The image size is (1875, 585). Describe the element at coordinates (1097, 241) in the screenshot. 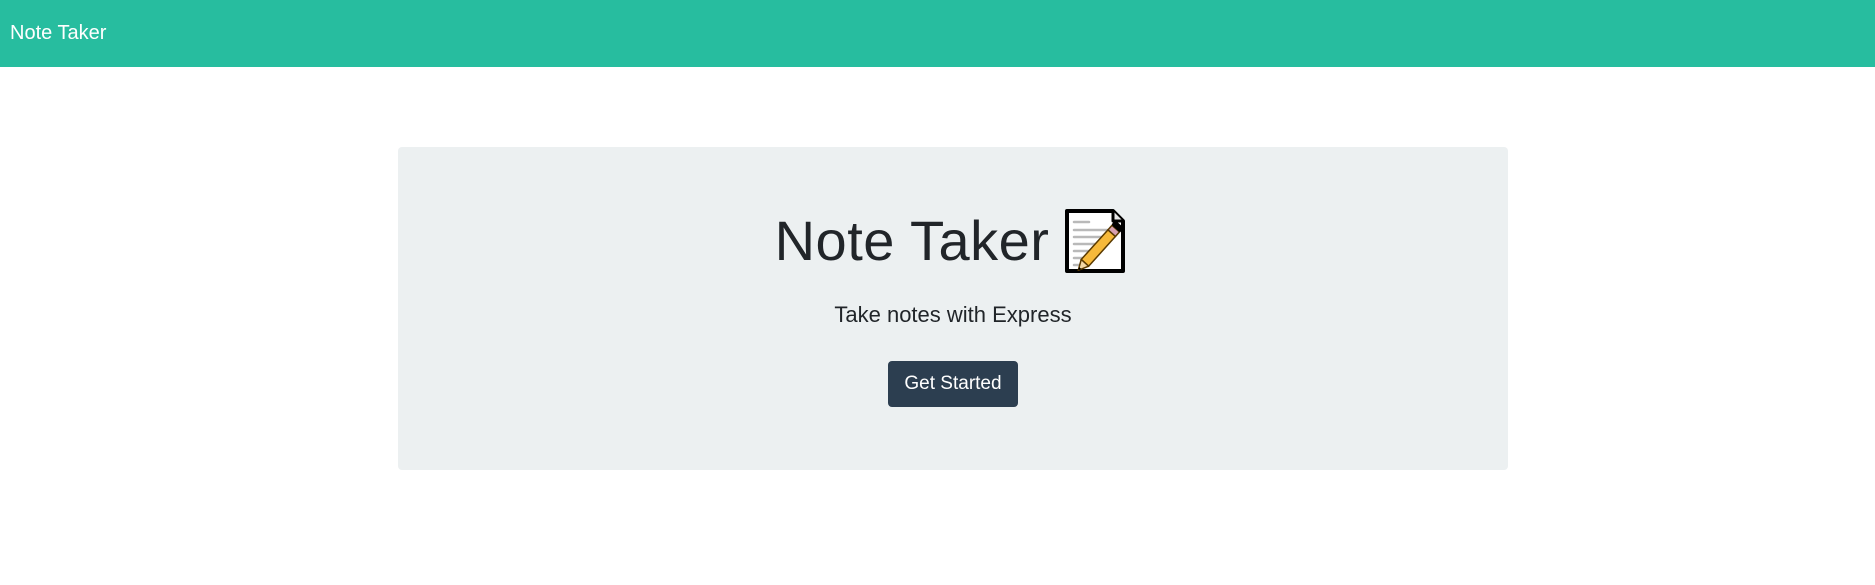

I see `memo-icon` at that location.